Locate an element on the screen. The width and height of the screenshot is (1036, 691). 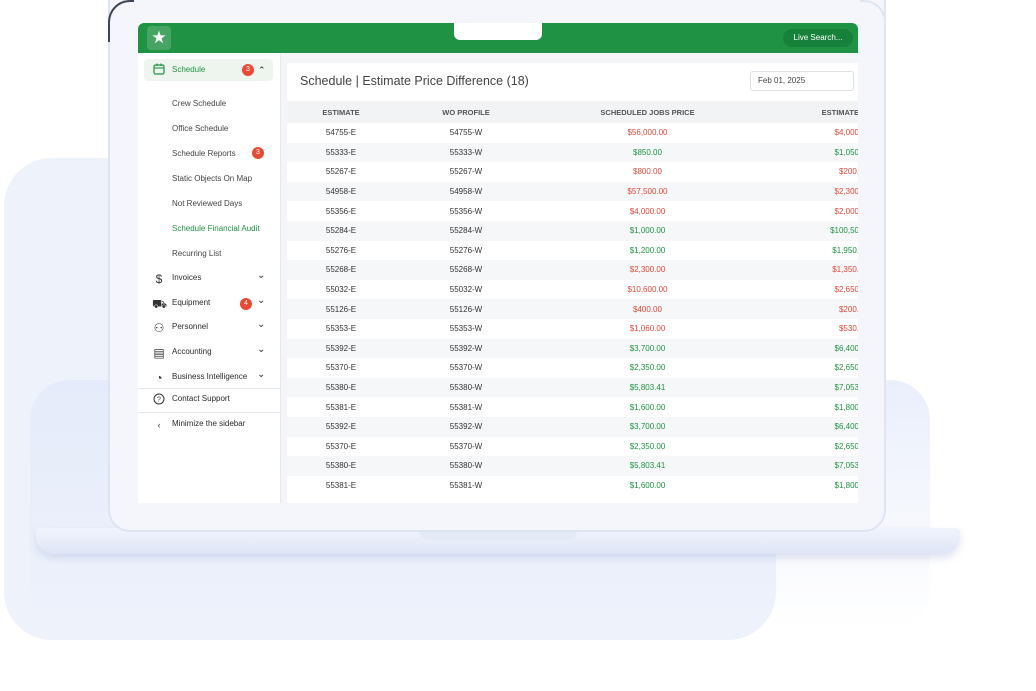
table-row: 55032-E 55032-W $10,600.00 $2,650 is located at coordinates (572, 290).